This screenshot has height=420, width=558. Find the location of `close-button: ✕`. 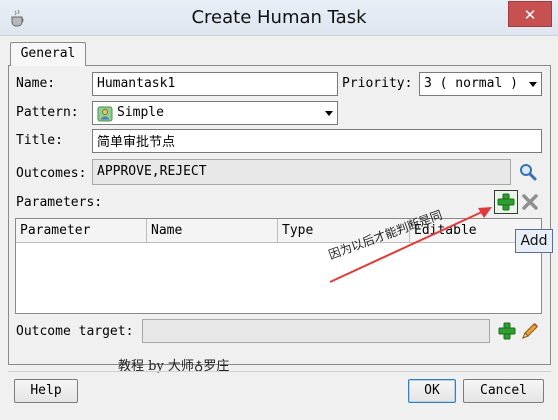

close-button: ✕ is located at coordinates (530, 14).